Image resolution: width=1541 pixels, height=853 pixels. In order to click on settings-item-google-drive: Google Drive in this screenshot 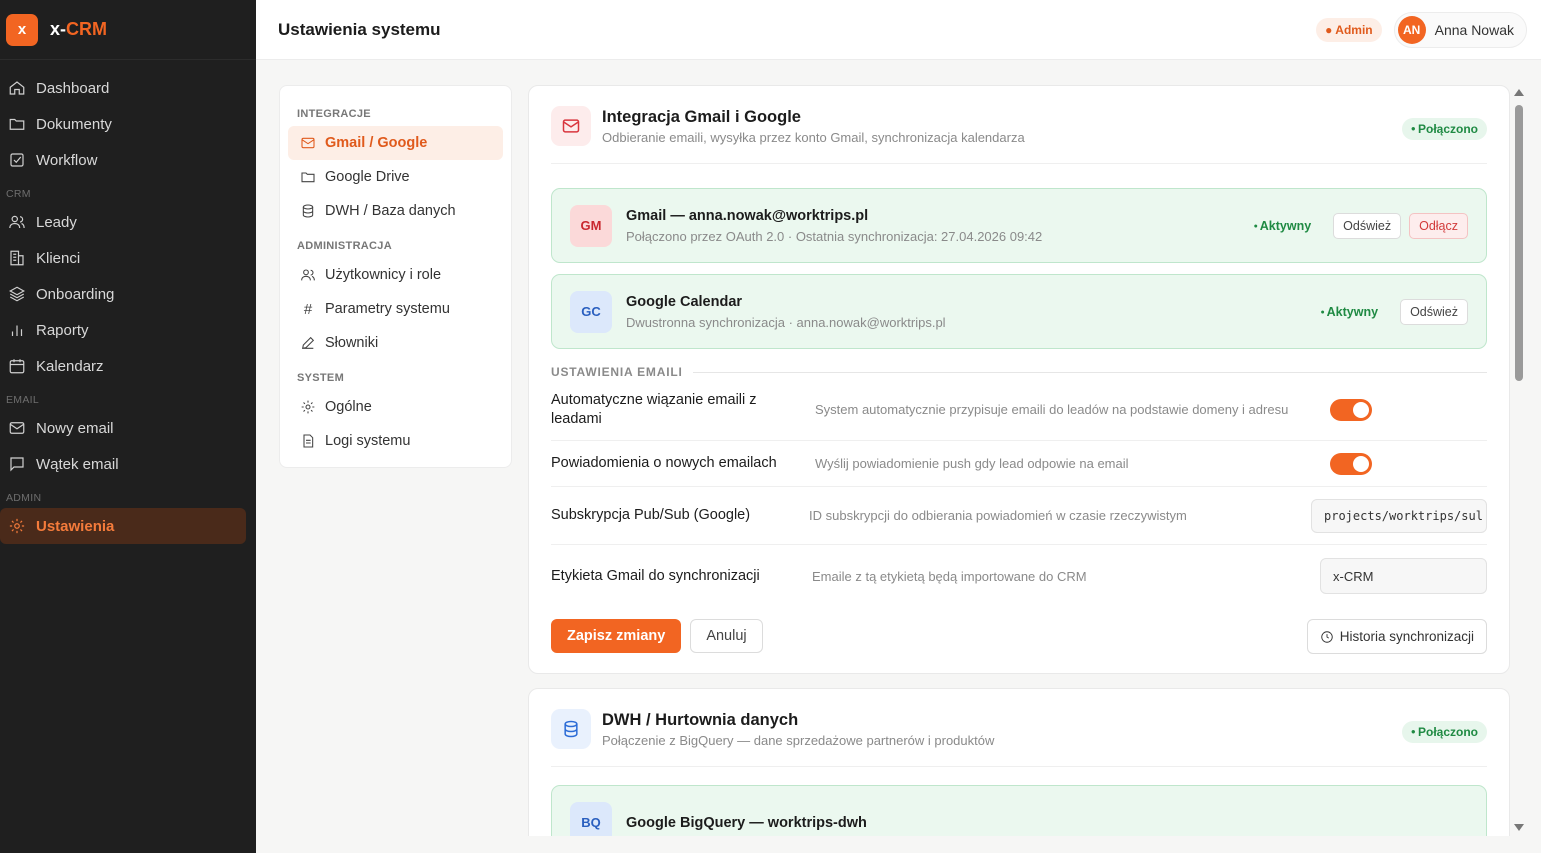, I will do `click(395, 177)`.